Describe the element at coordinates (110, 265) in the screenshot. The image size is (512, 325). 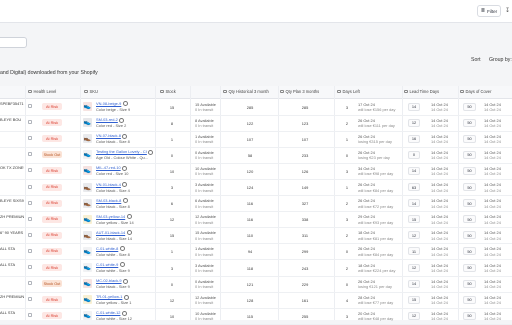
I see `sku-link: C-01-white-9` at that location.